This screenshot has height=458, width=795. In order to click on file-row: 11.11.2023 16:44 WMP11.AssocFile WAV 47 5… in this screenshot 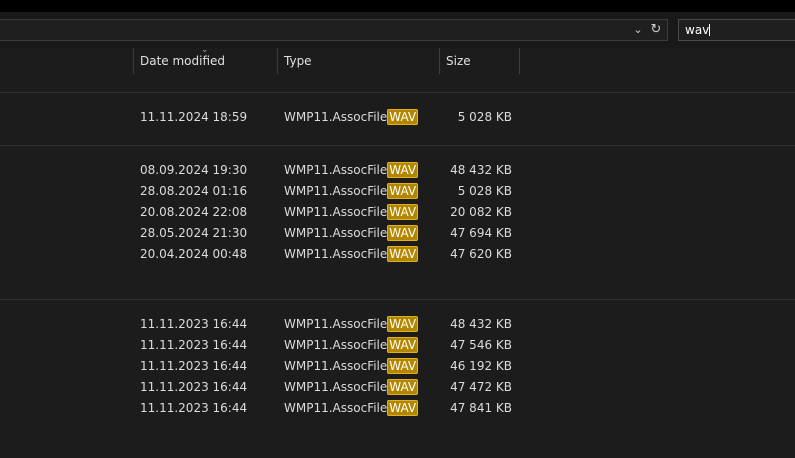, I will do `click(397, 345)`.